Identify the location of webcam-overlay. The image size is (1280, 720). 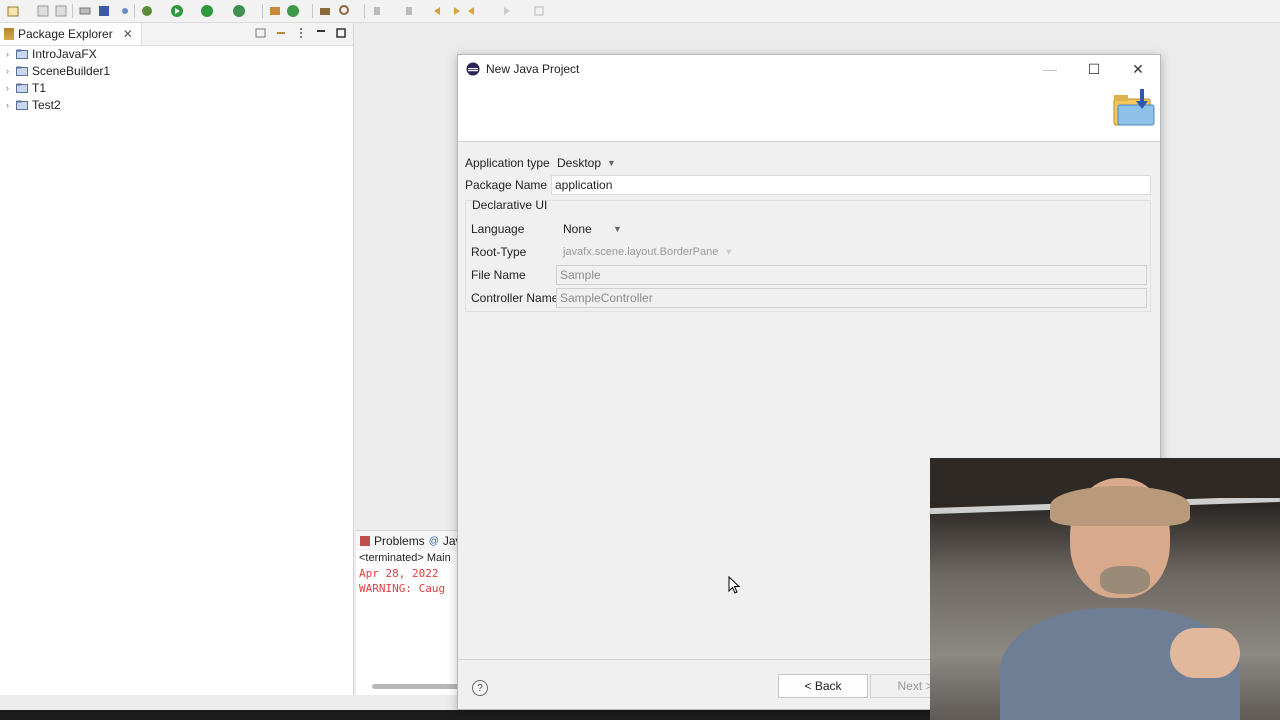
(1105, 589).